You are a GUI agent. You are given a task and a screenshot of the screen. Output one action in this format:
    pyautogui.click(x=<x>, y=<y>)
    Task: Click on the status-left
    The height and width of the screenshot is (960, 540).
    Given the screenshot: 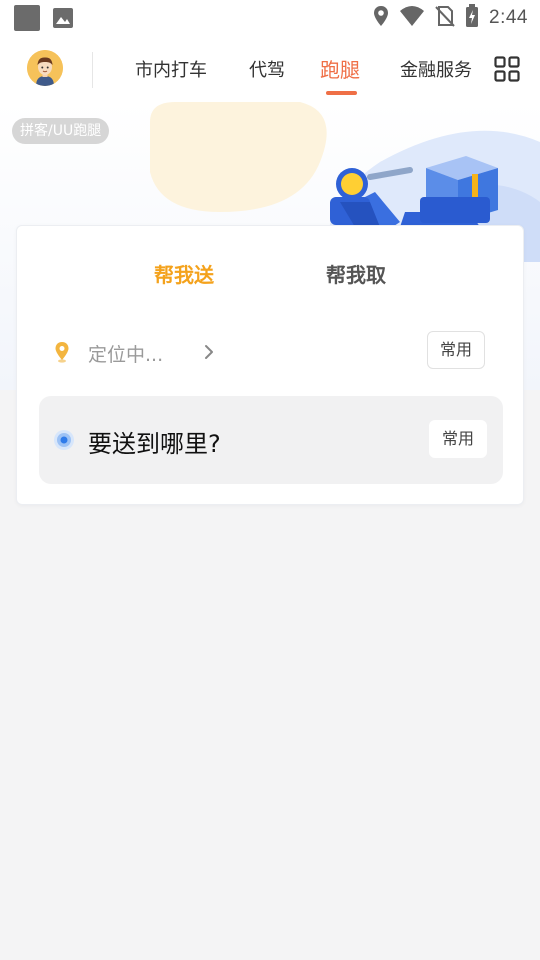 What is the action you would take?
    pyautogui.click(x=44, y=18)
    